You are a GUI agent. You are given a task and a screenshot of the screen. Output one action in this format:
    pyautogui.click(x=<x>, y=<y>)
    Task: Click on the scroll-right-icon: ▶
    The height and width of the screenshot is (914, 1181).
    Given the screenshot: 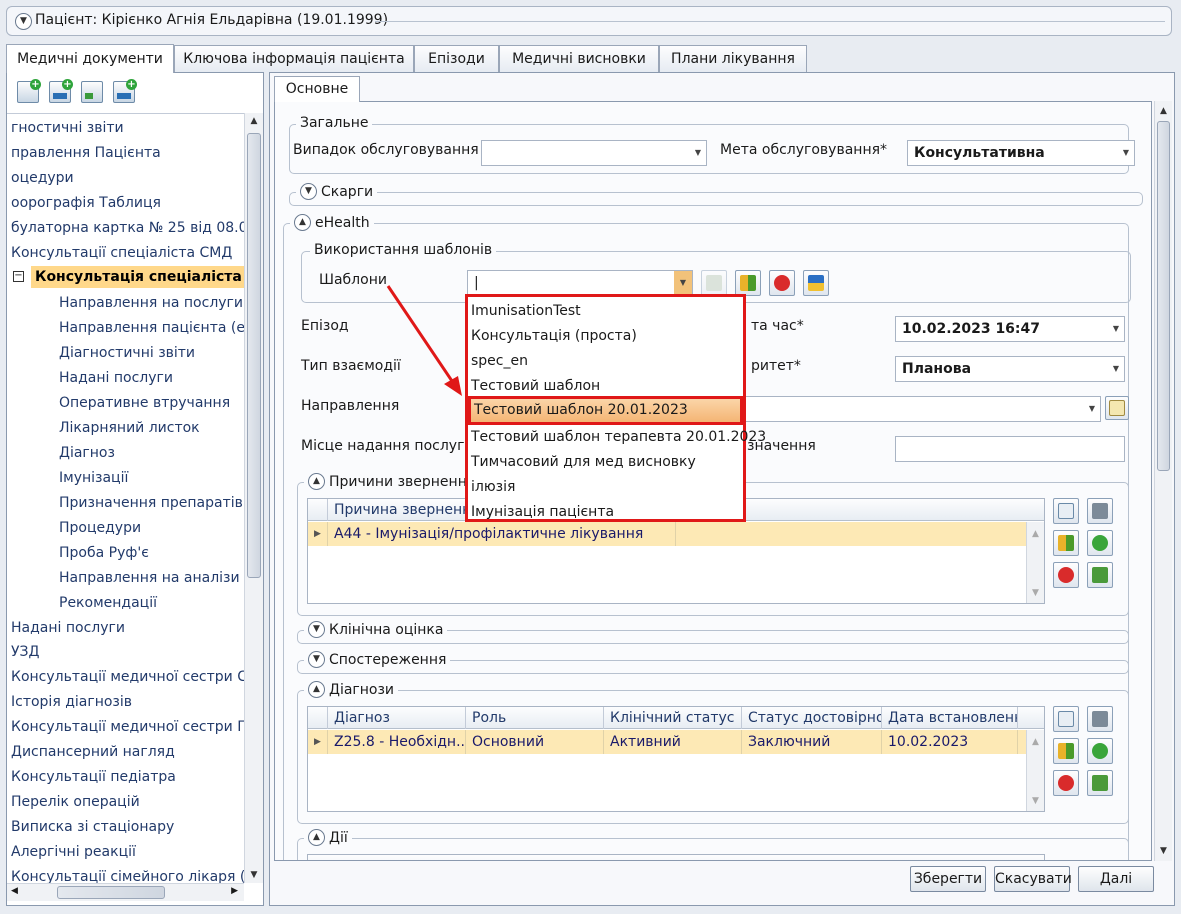 What is the action you would take?
    pyautogui.click(x=234, y=891)
    